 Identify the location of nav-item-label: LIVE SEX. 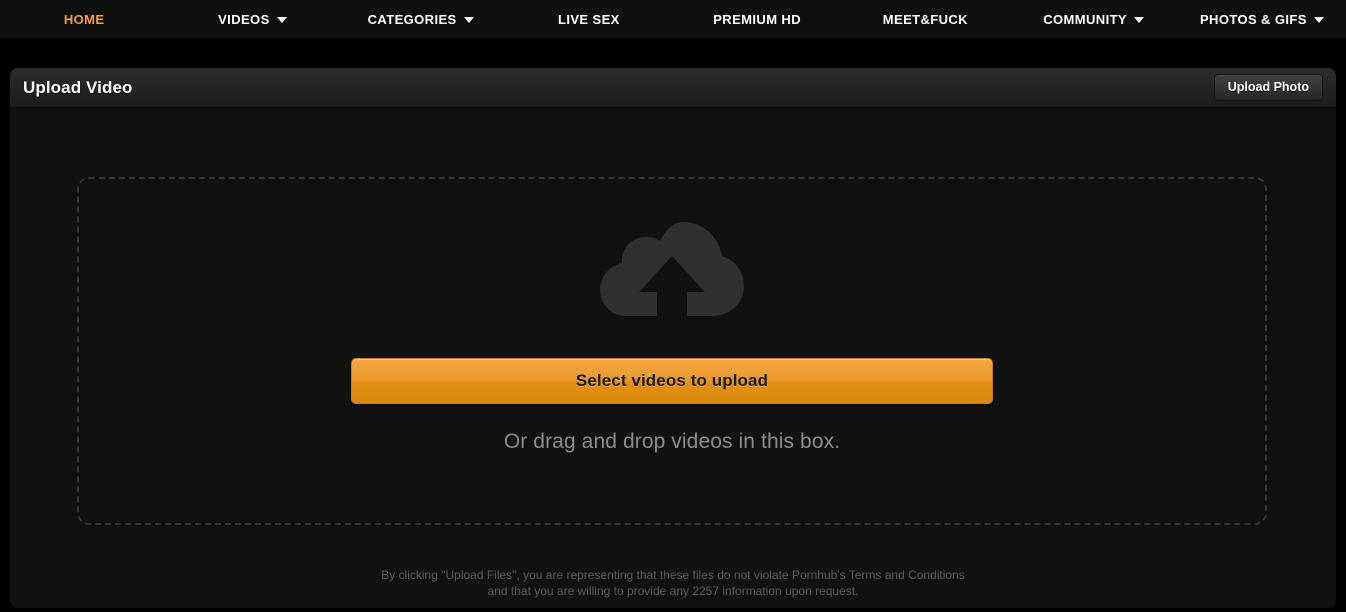
(589, 19).